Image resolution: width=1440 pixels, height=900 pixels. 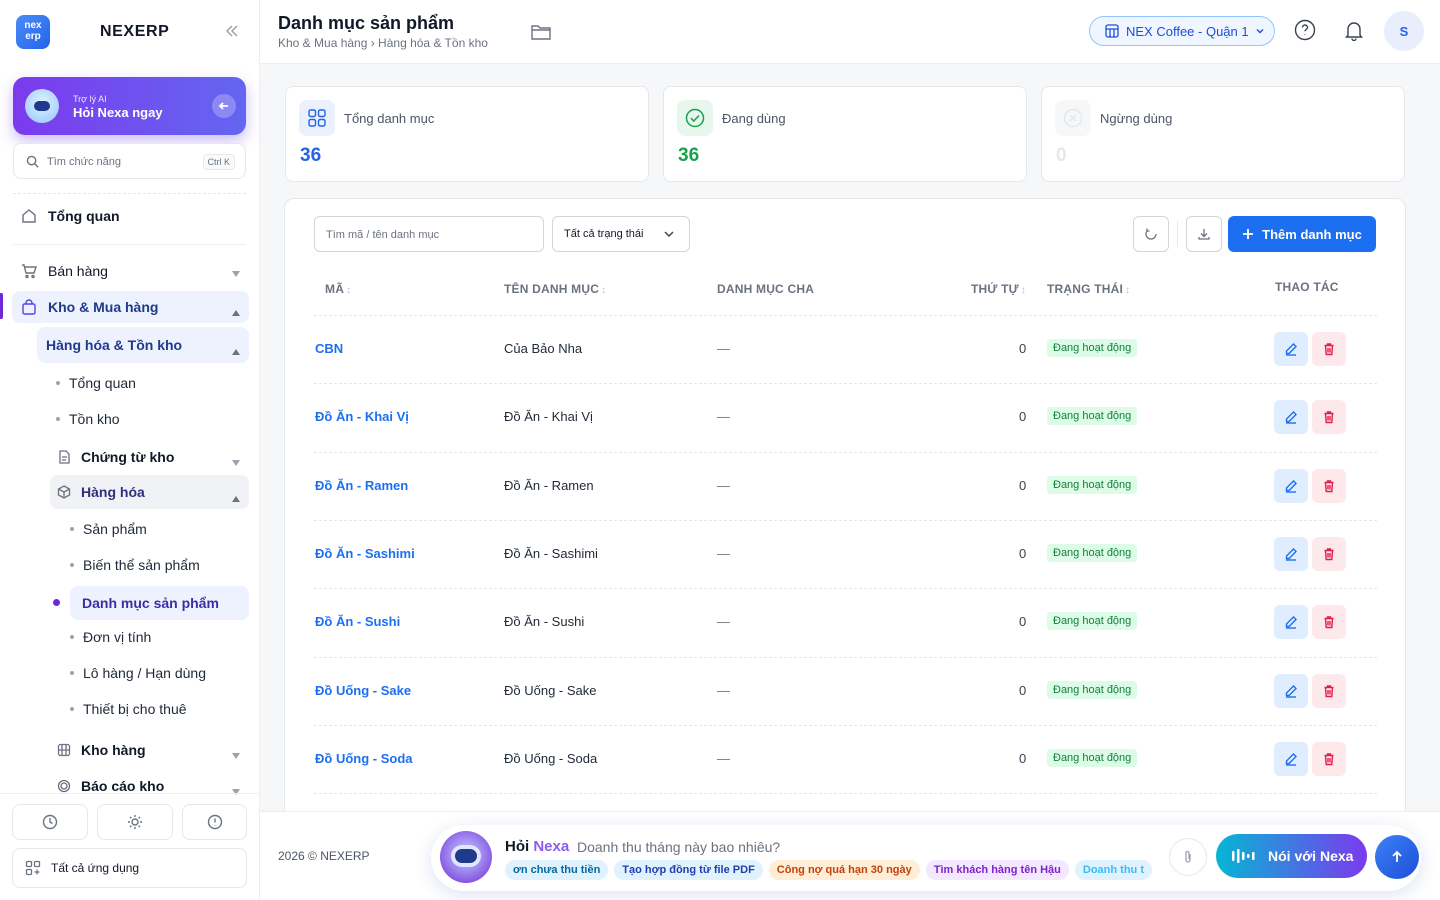 What do you see at coordinates (1354, 30) in the screenshot?
I see `bell-icon` at bounding box center [1354, 30].